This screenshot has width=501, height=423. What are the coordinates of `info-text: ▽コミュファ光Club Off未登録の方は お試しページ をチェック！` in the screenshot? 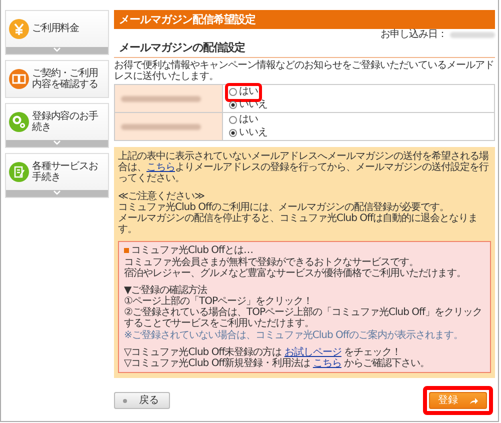 It's located at (263, 352).